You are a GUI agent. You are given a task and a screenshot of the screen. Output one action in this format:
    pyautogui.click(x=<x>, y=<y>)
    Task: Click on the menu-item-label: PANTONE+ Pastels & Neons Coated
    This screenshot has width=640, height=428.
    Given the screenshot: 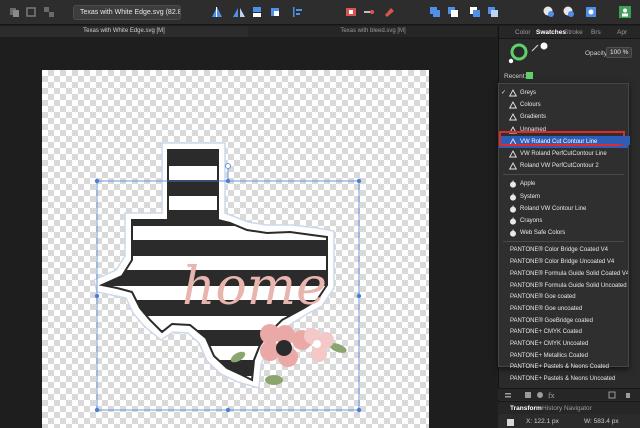 What is the action you would take?
    pyautogui.click(x=559, y=367)
    